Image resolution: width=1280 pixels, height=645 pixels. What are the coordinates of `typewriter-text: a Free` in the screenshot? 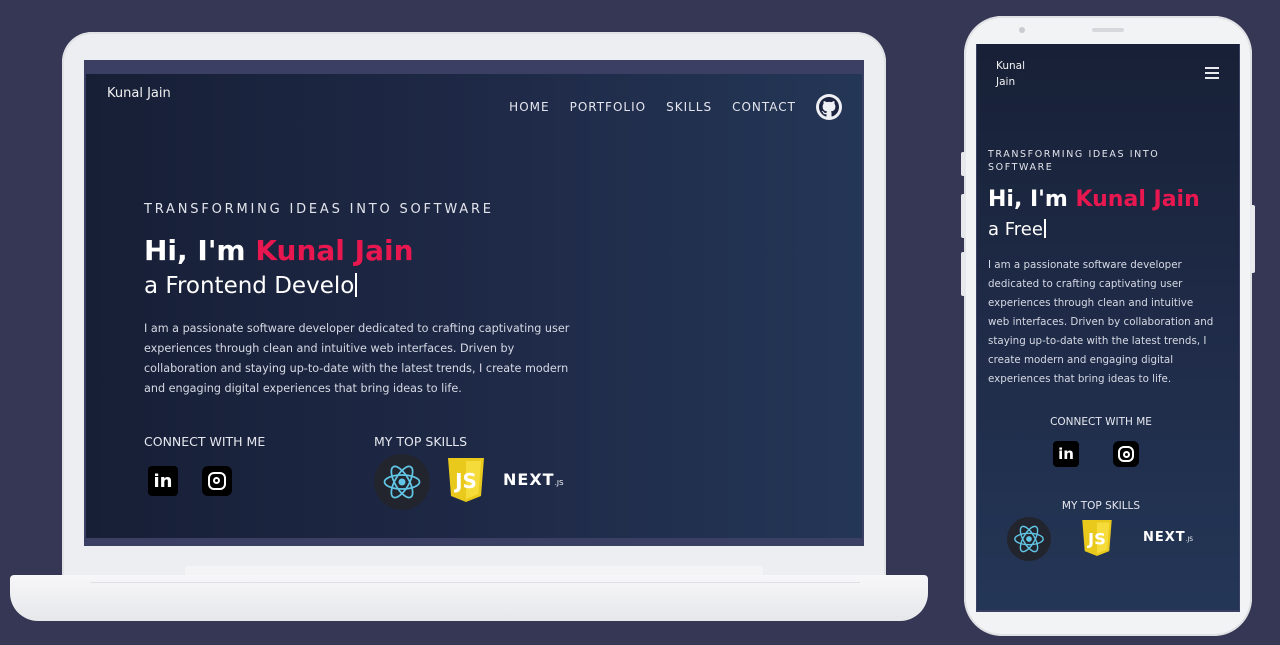 It's located at (1017, 229).